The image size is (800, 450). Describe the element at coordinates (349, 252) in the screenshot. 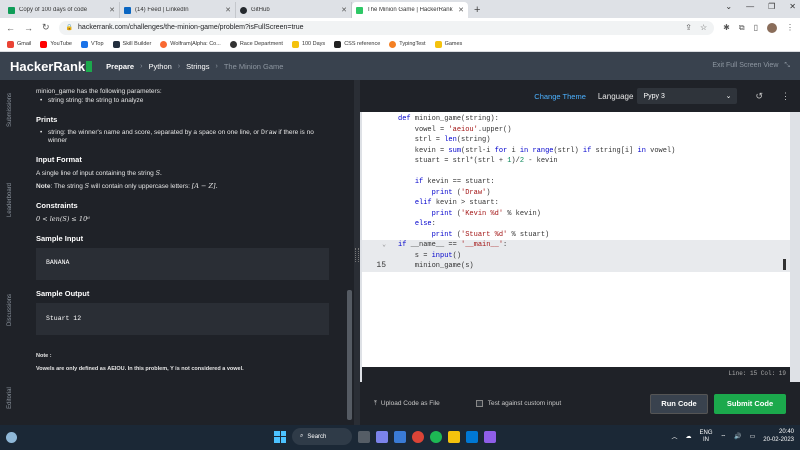

I see `problem-scrollbar` at that location.